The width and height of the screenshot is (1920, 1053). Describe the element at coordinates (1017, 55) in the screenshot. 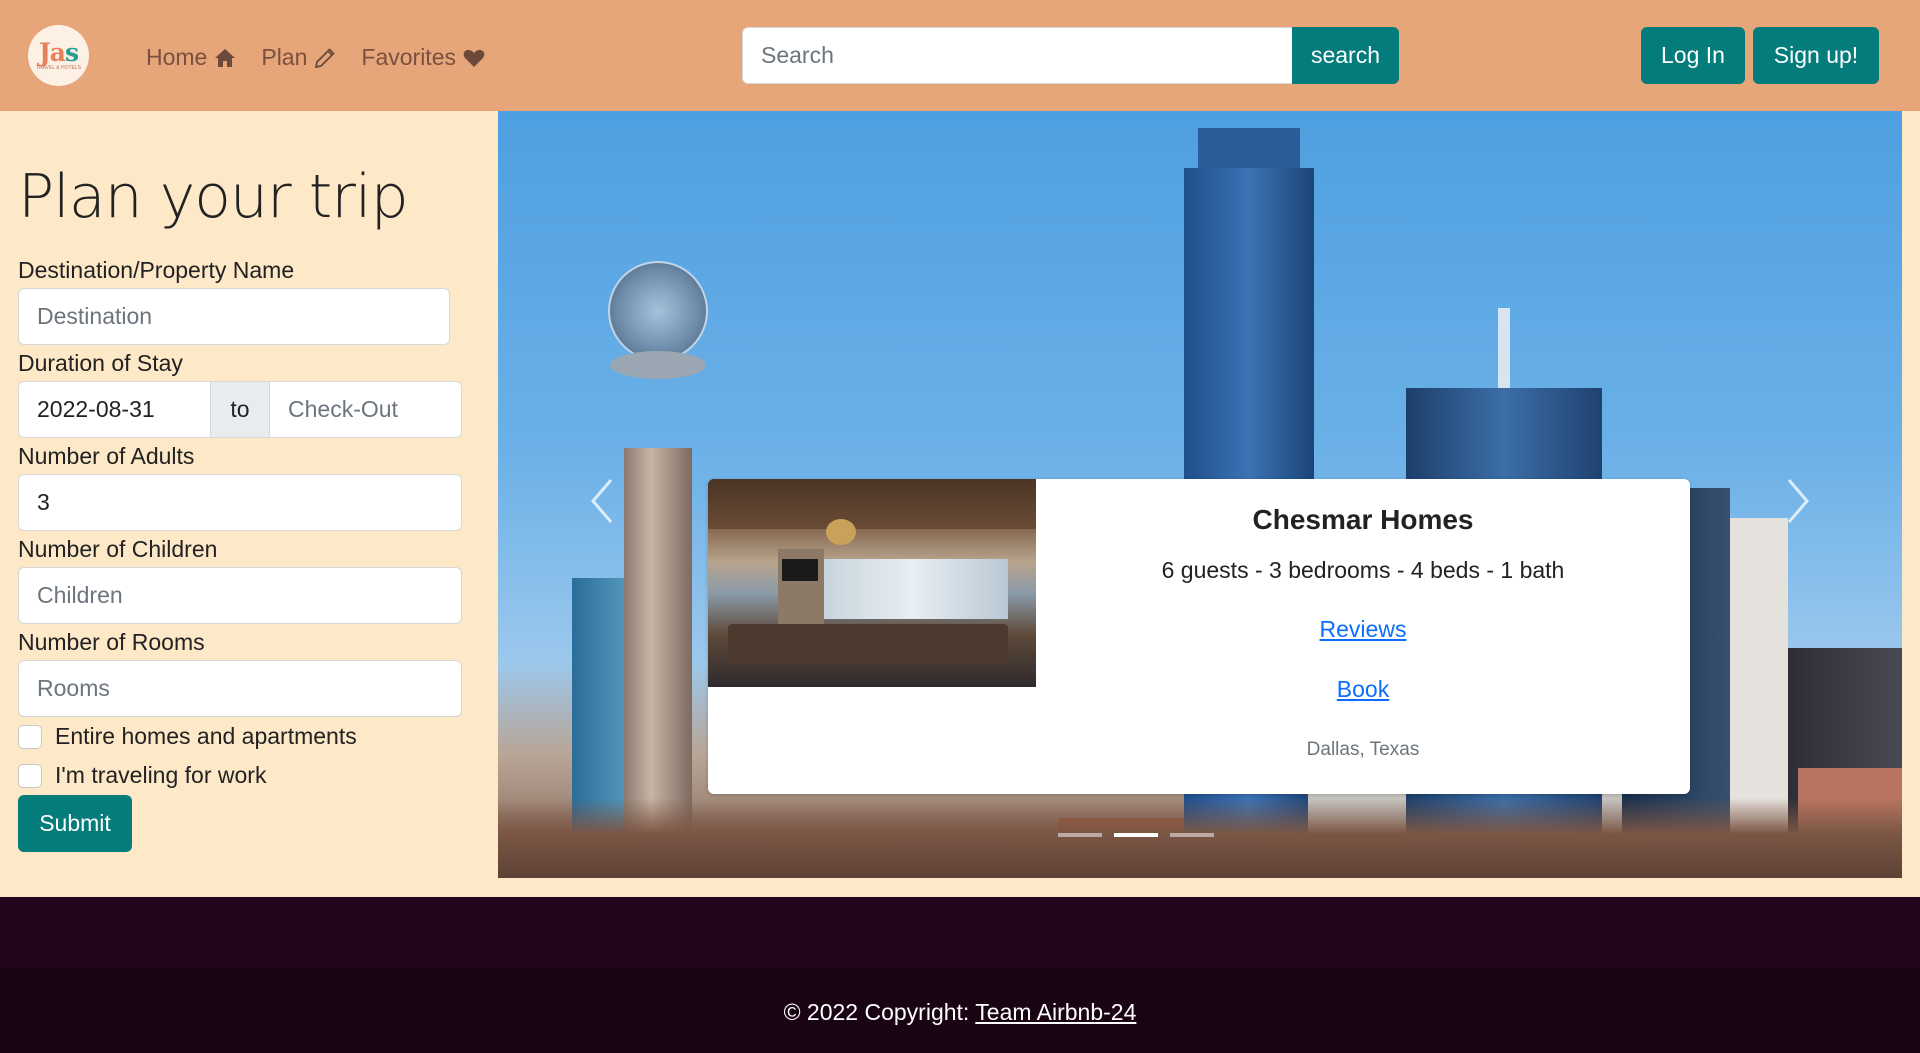

I see `search-input` at that location.